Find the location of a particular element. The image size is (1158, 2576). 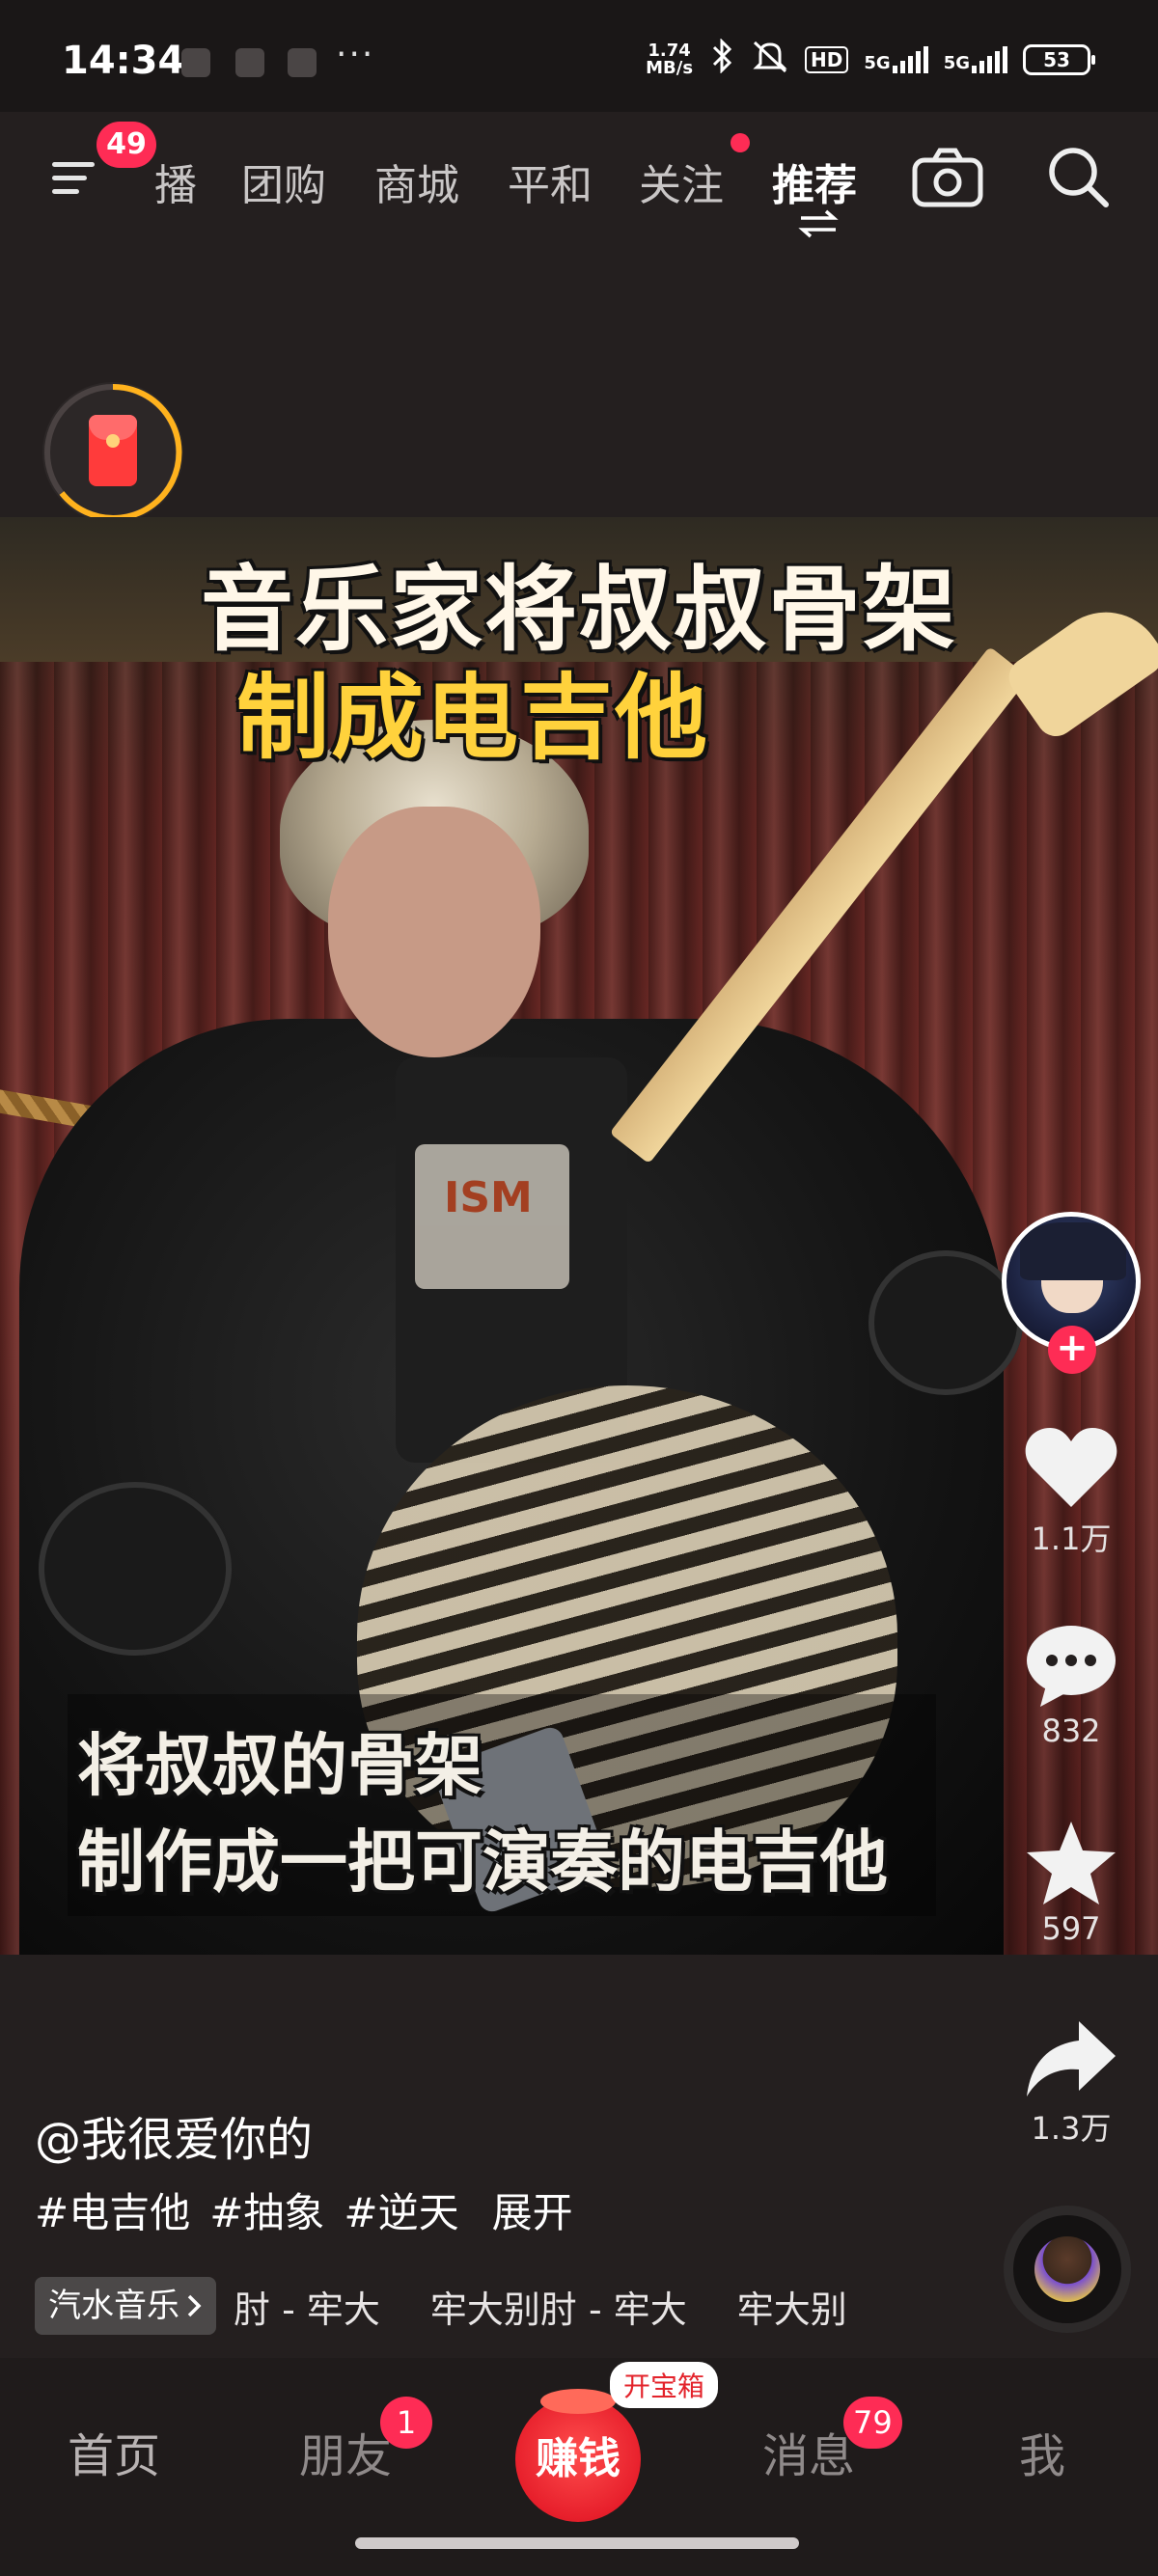

tab-group-buy: 团购 is located at coordinates (283, 182).